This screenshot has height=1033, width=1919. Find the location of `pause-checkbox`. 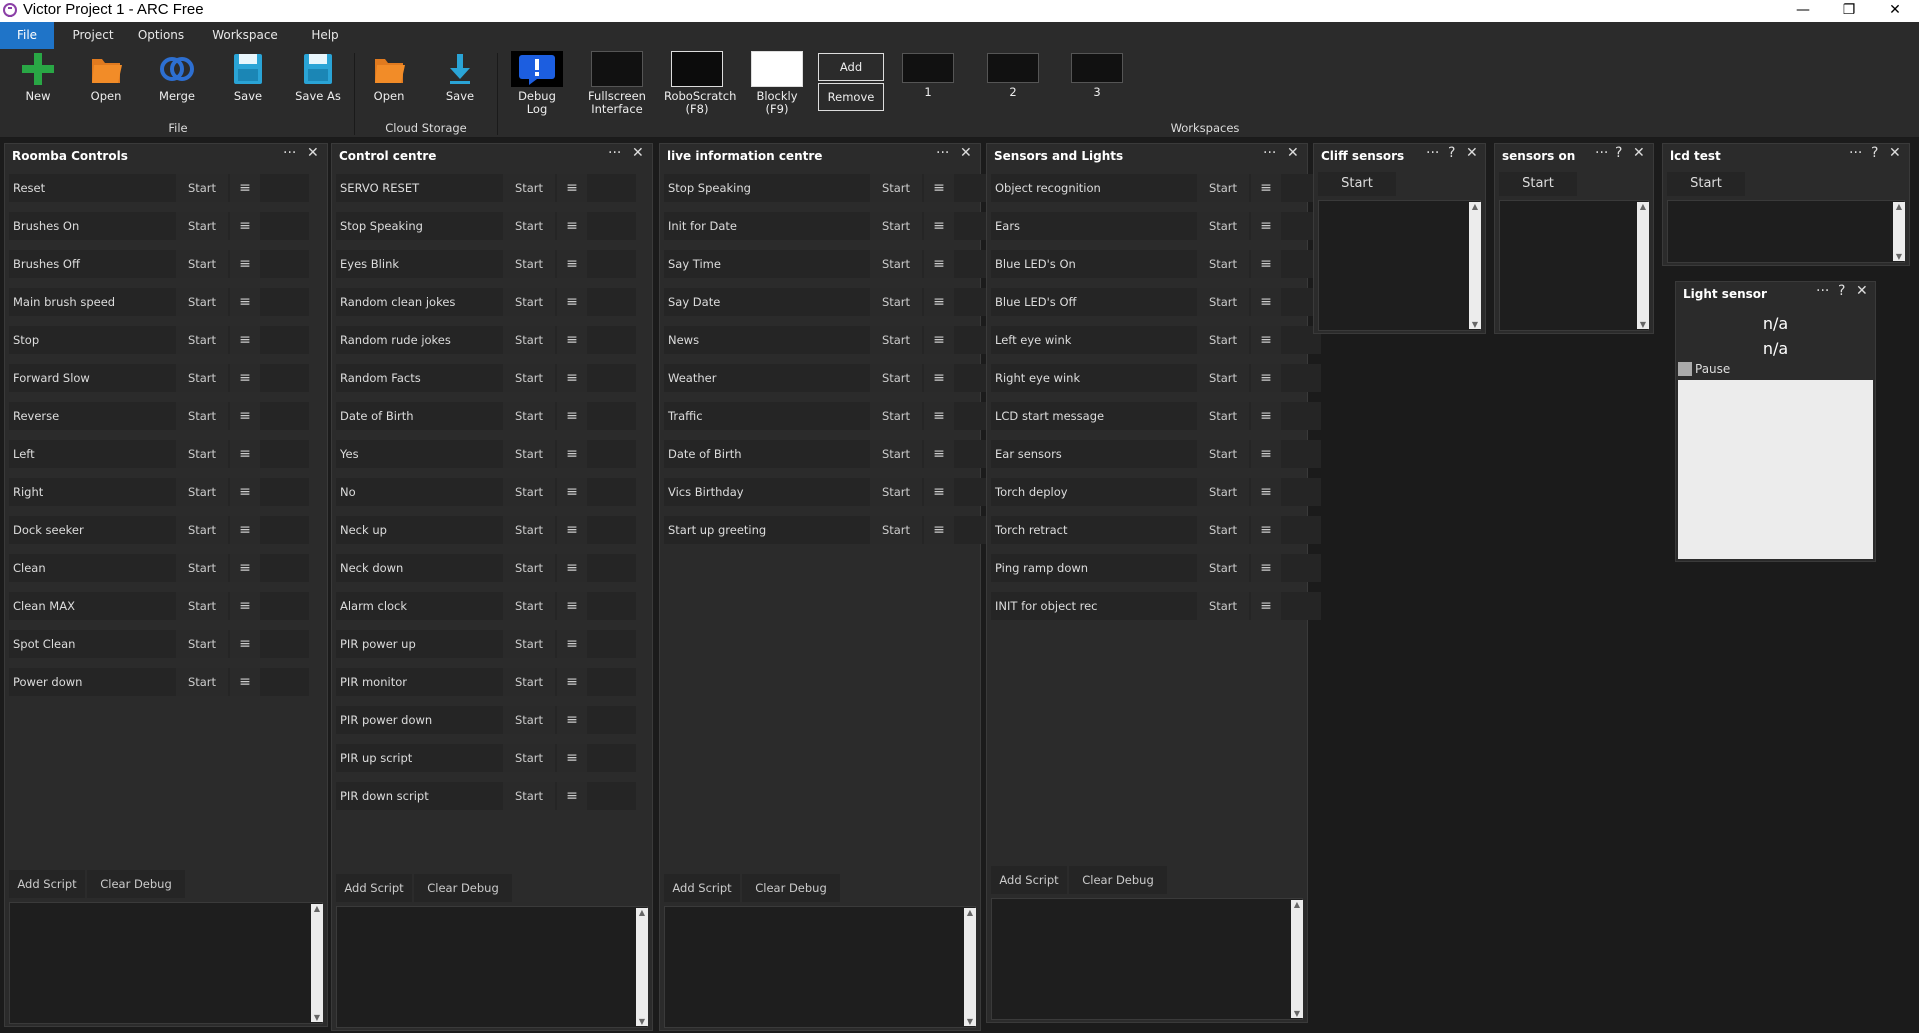

pause-checkbox is located at coordinates (1685, 369).